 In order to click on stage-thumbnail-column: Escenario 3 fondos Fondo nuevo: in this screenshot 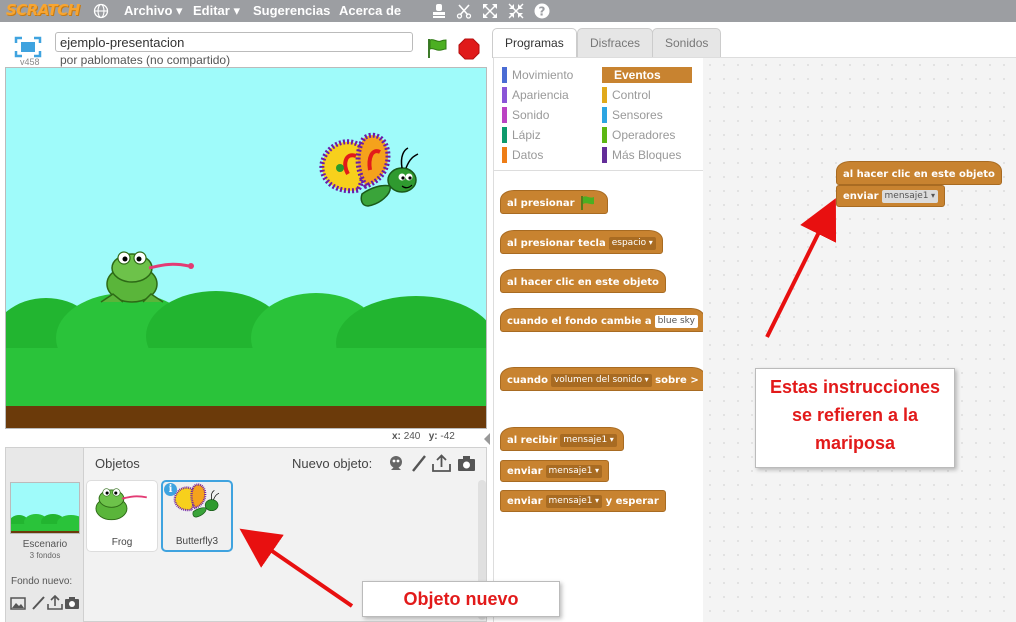, I will do `click(45, 535)`.